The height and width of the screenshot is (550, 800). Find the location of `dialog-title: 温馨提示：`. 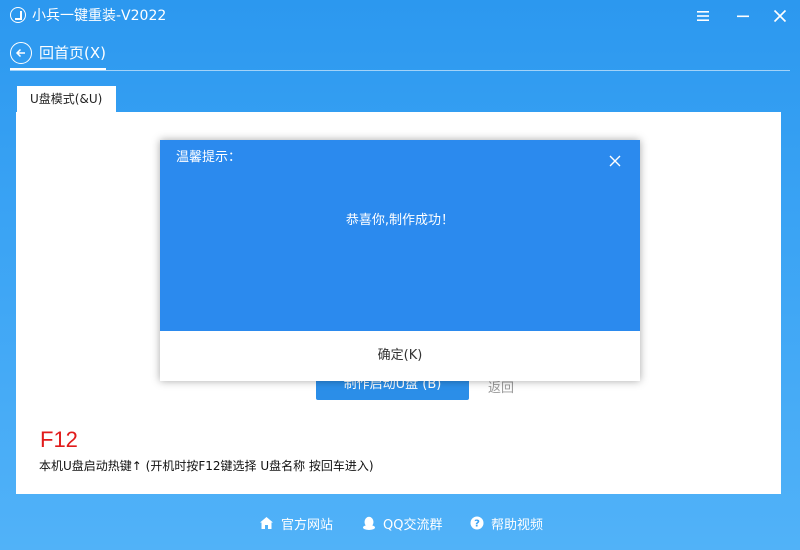

dialog-title: 温馨提示： is located at coordinates (209, 157).